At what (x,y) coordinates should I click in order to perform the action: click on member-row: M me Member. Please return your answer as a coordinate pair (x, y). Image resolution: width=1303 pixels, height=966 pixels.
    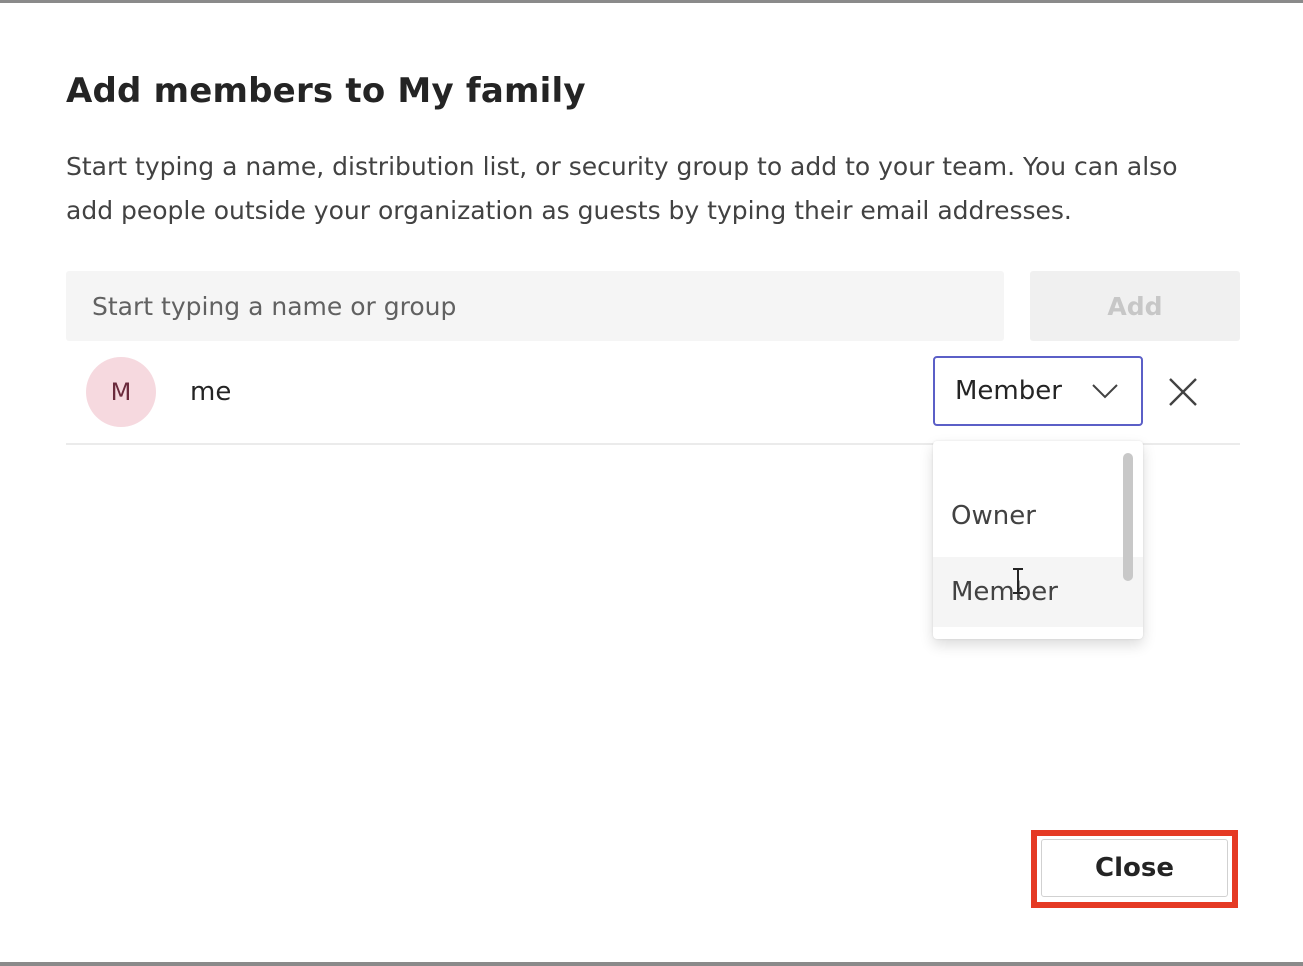
    Looking at the image, I should click on (653, 399).